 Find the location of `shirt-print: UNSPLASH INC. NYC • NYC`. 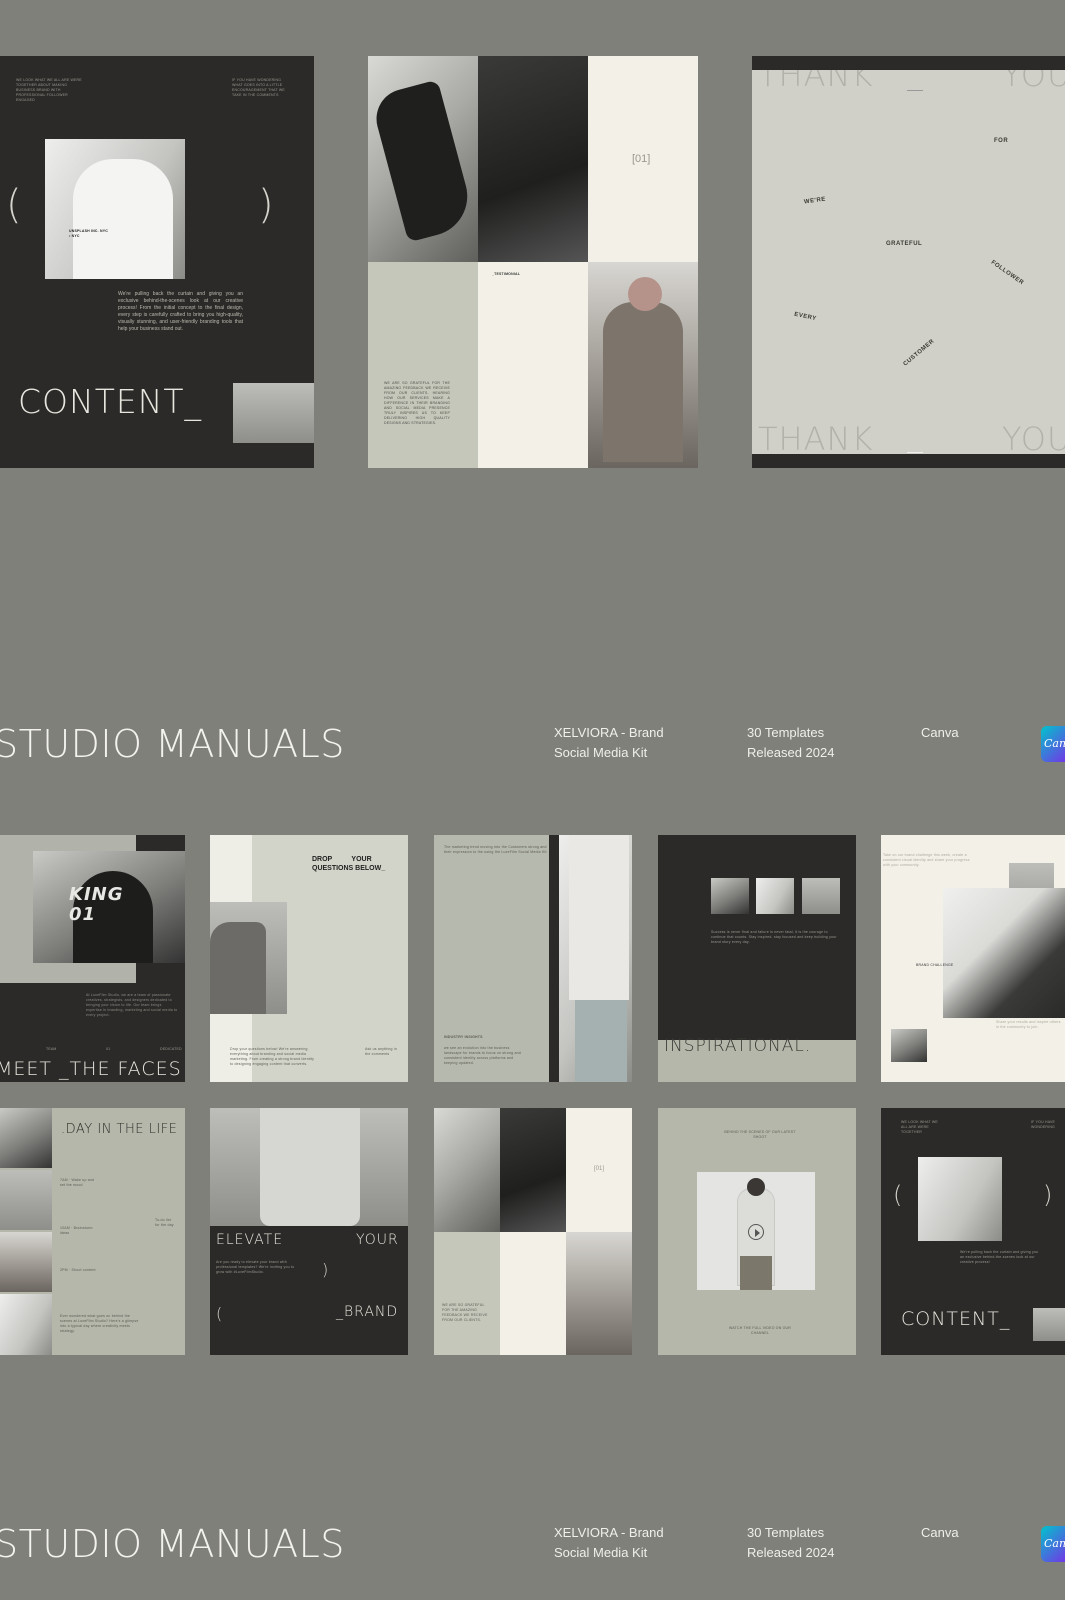

shirt-print: UNSPLASH INC. NYC • NYC is located at coordinates (88, 233).